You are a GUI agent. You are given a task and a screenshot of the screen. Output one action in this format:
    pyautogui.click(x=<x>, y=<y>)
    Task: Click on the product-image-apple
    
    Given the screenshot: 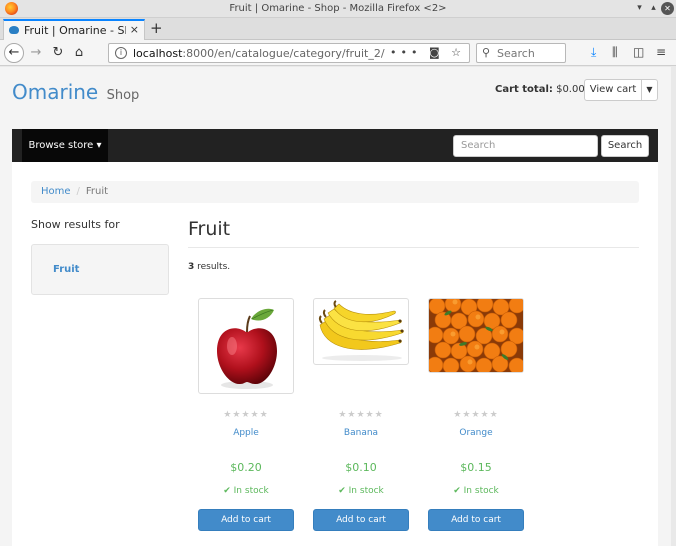 What is the action you would take?
    pyautogui.click(x=246, y=346)
    